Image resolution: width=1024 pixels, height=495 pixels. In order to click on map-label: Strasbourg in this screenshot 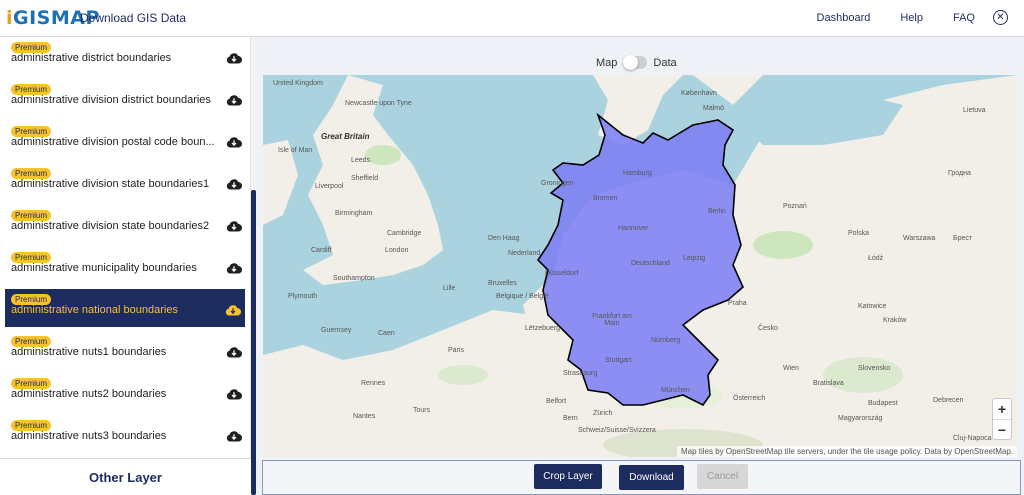, I will do `click(580, 373)`.